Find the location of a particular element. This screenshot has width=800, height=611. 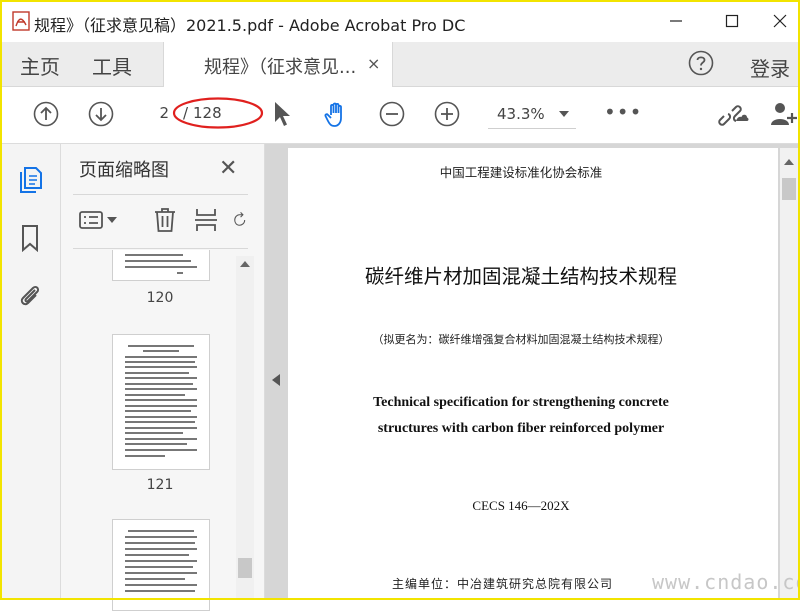

share-link-icon is located at coordinates (733, 114).